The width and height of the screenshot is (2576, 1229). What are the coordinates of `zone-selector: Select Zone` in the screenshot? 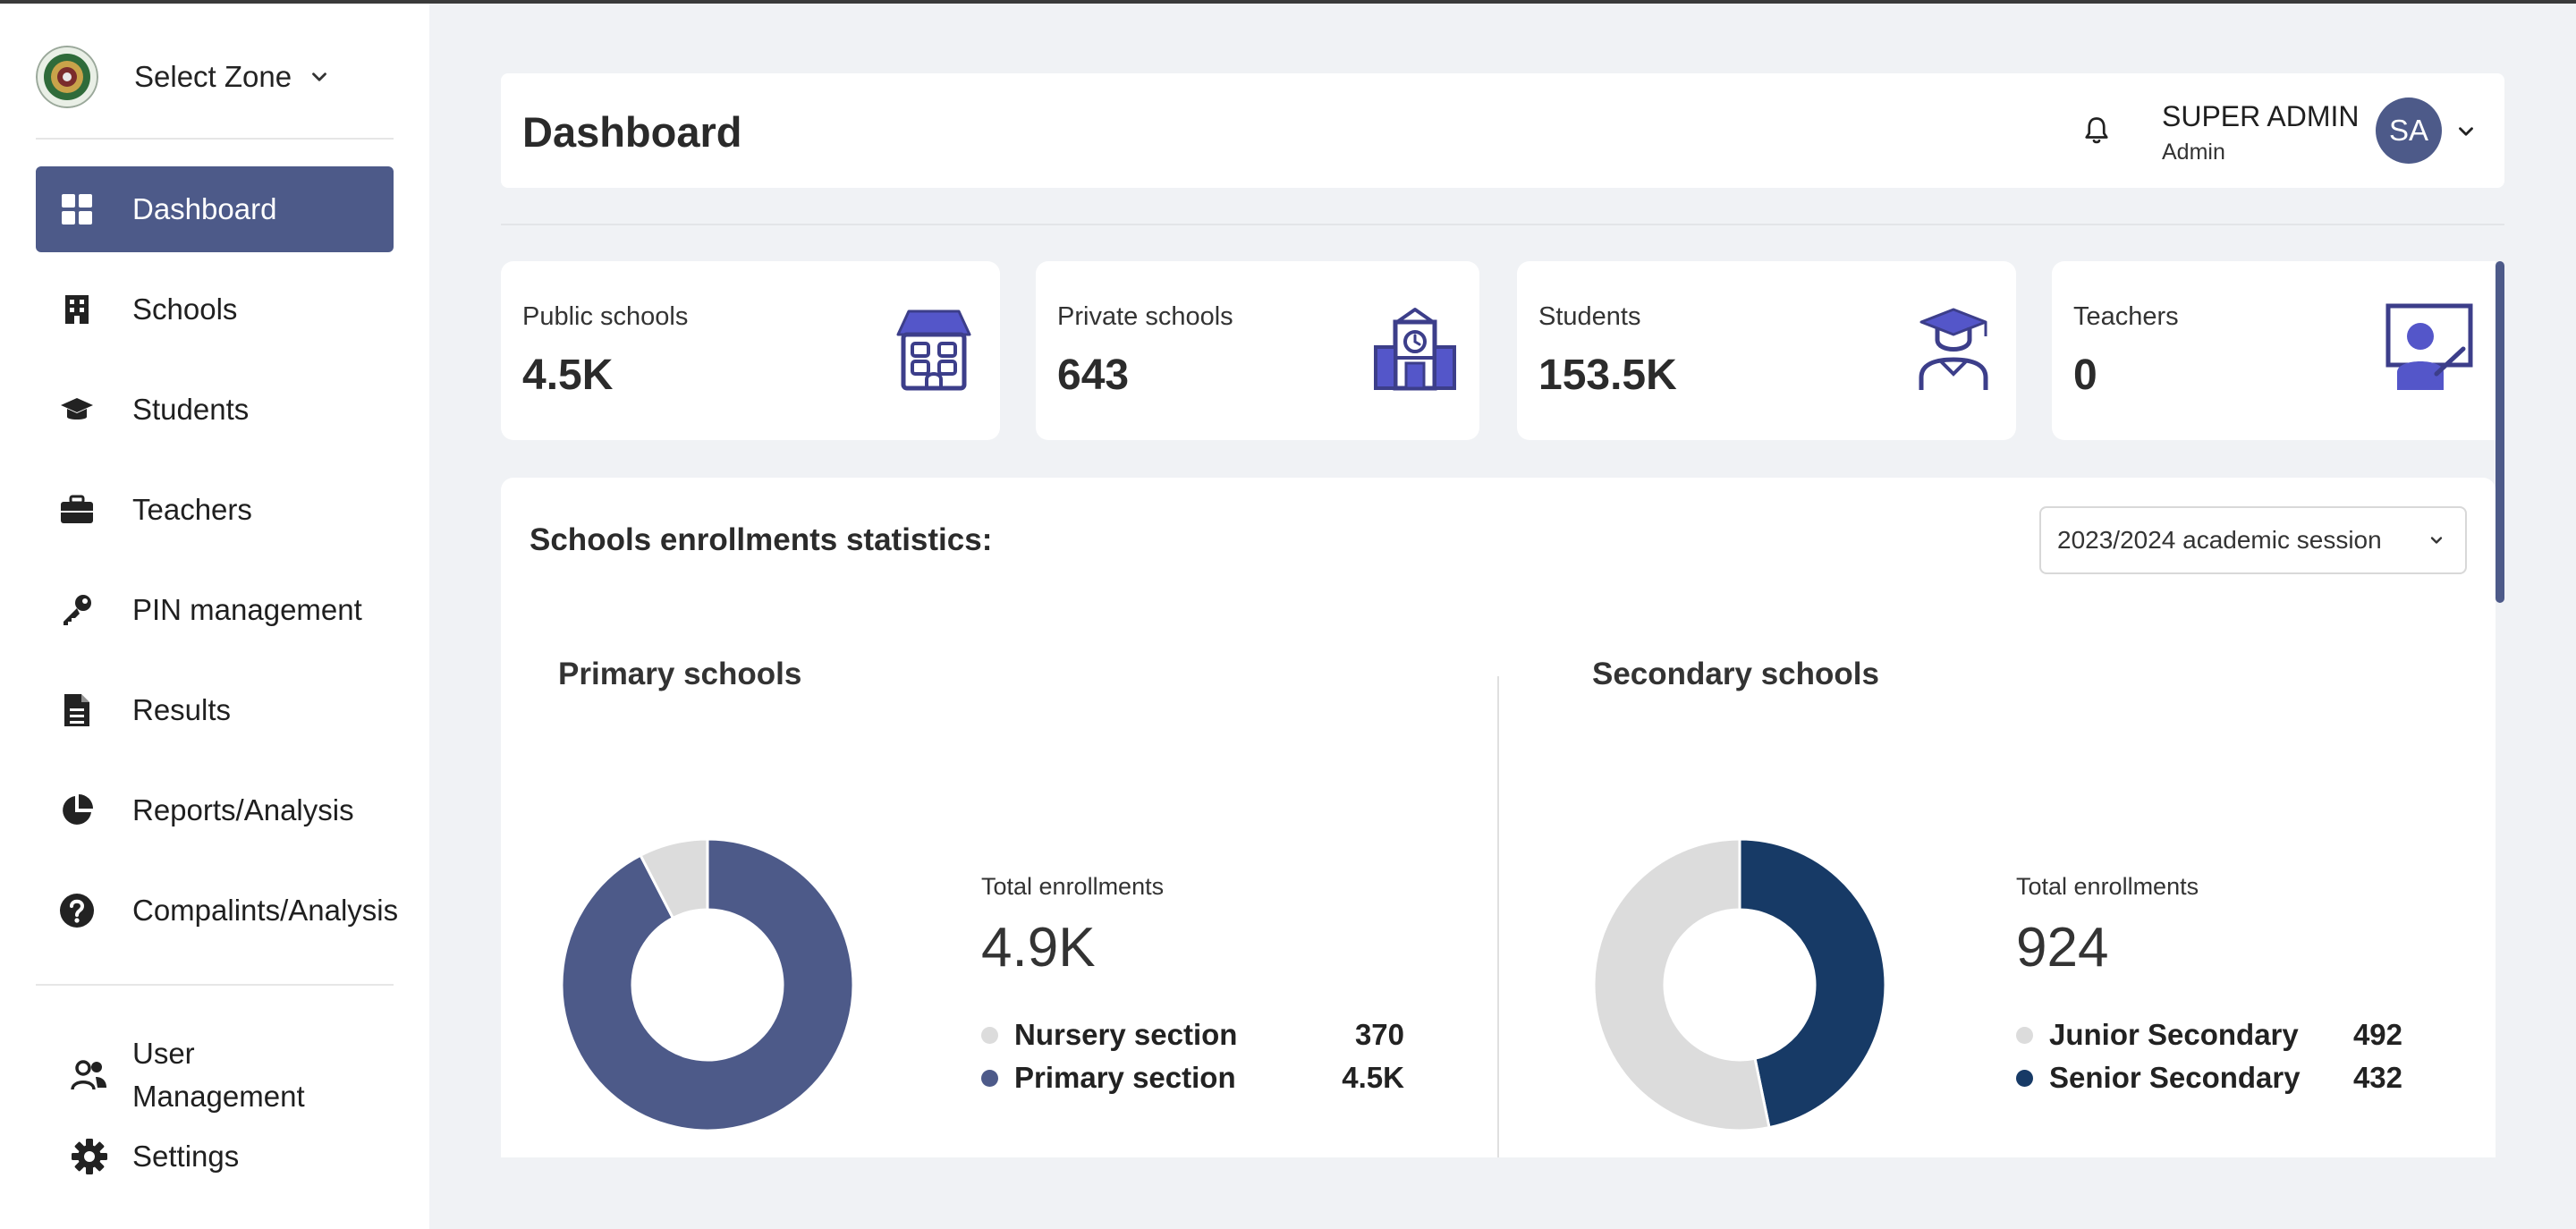 It's located at (183, 77).